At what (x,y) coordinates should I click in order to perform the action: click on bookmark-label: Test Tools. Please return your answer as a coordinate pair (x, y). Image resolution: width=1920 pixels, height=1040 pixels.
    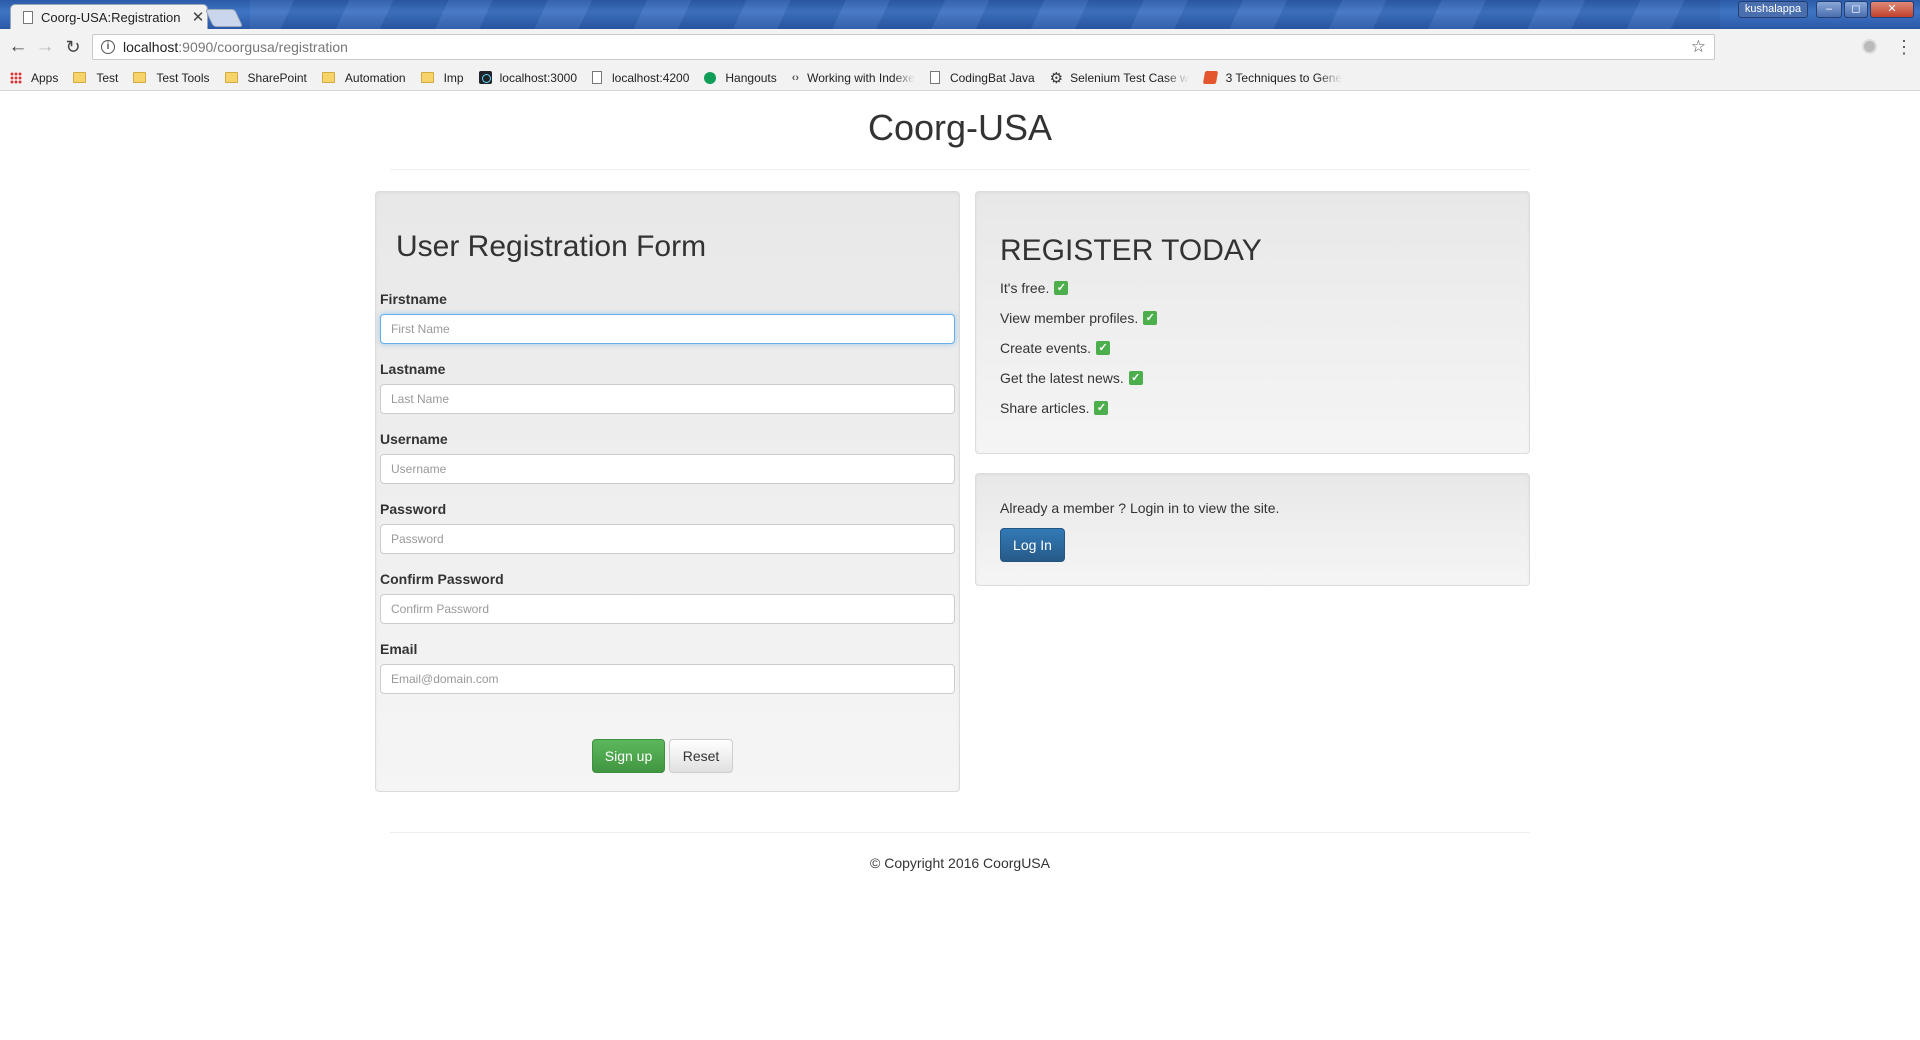
    Looking at the image, I should click on (183, 77).